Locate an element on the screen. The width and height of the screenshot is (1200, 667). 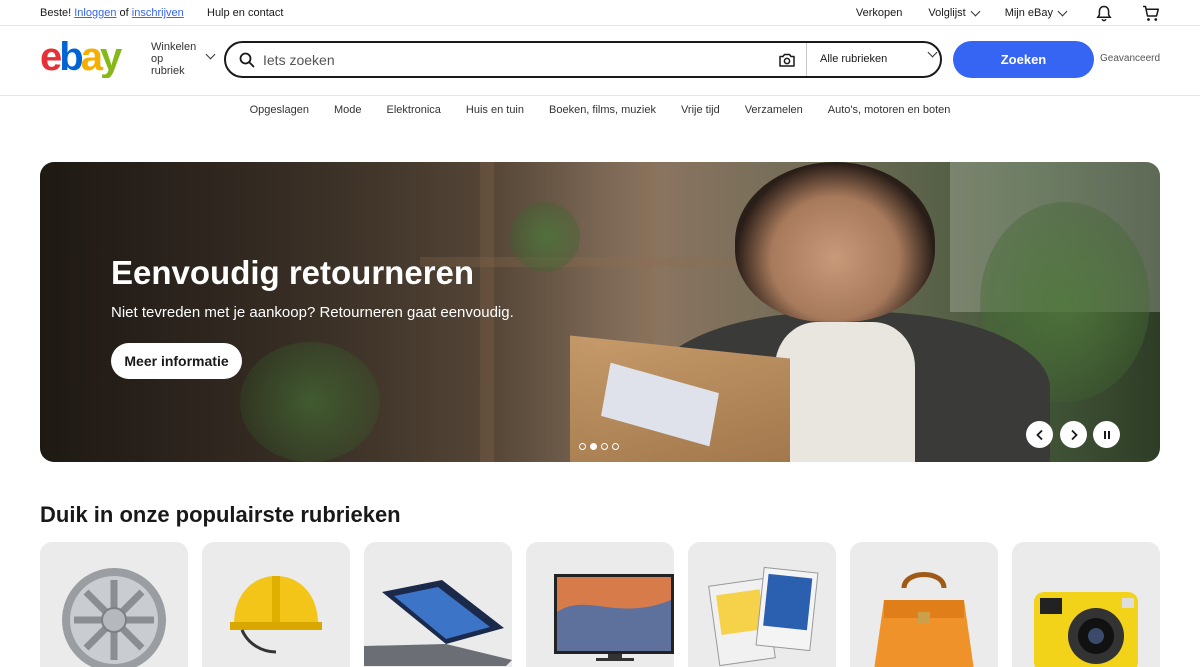
hero-person-shirt is located at coordinates (845, 392).